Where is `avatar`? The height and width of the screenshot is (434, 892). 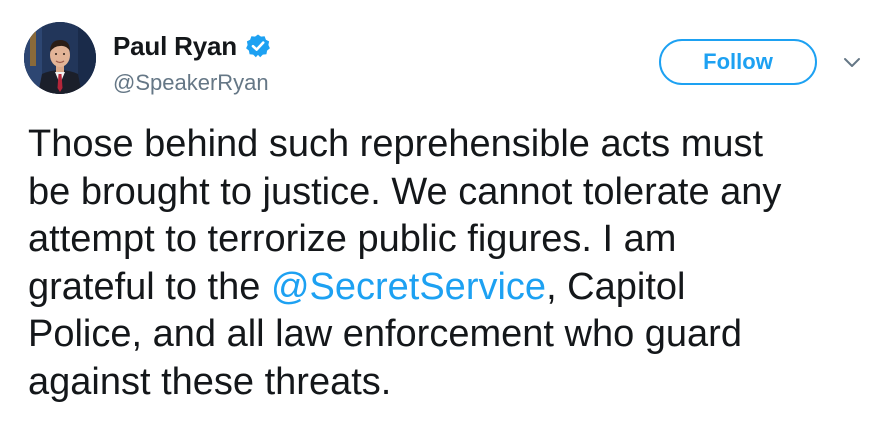
avatar is located at coordinates (60, 58).